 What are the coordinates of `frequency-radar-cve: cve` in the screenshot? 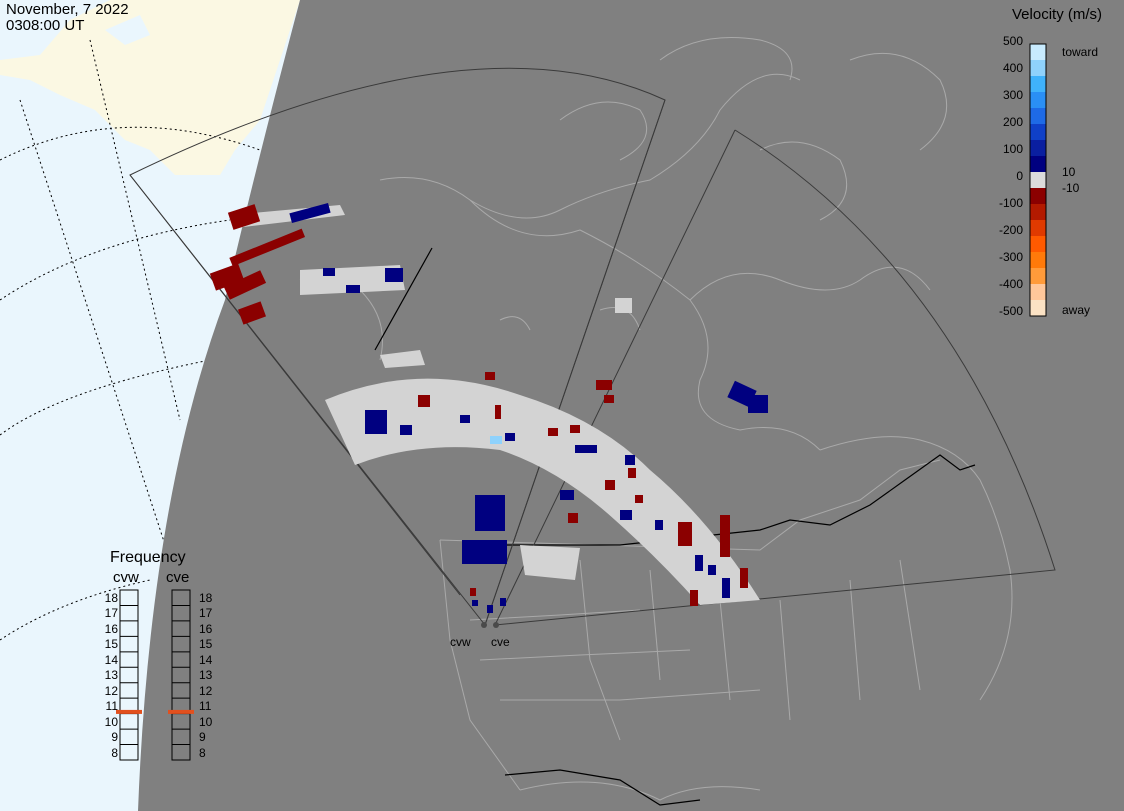 It's located at (178, 577).